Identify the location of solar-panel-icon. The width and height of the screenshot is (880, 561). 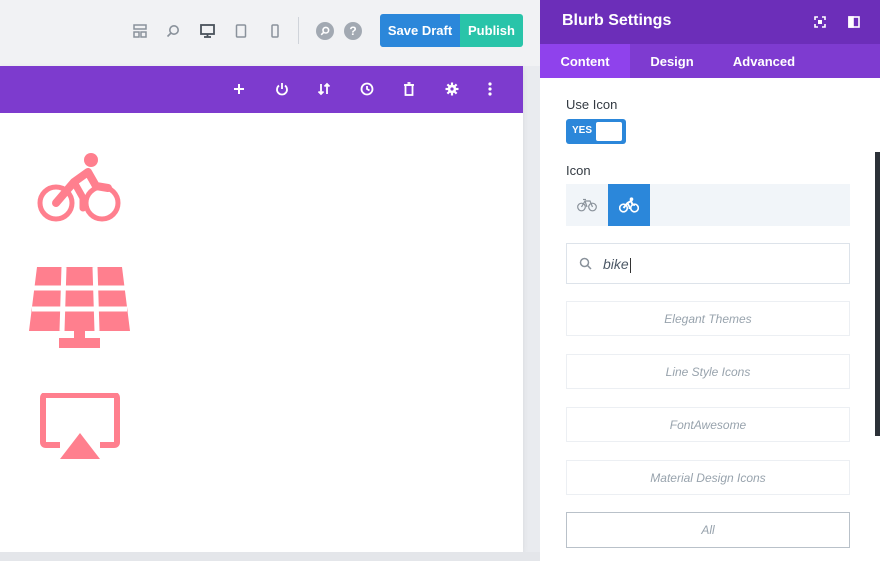
(79, 307).